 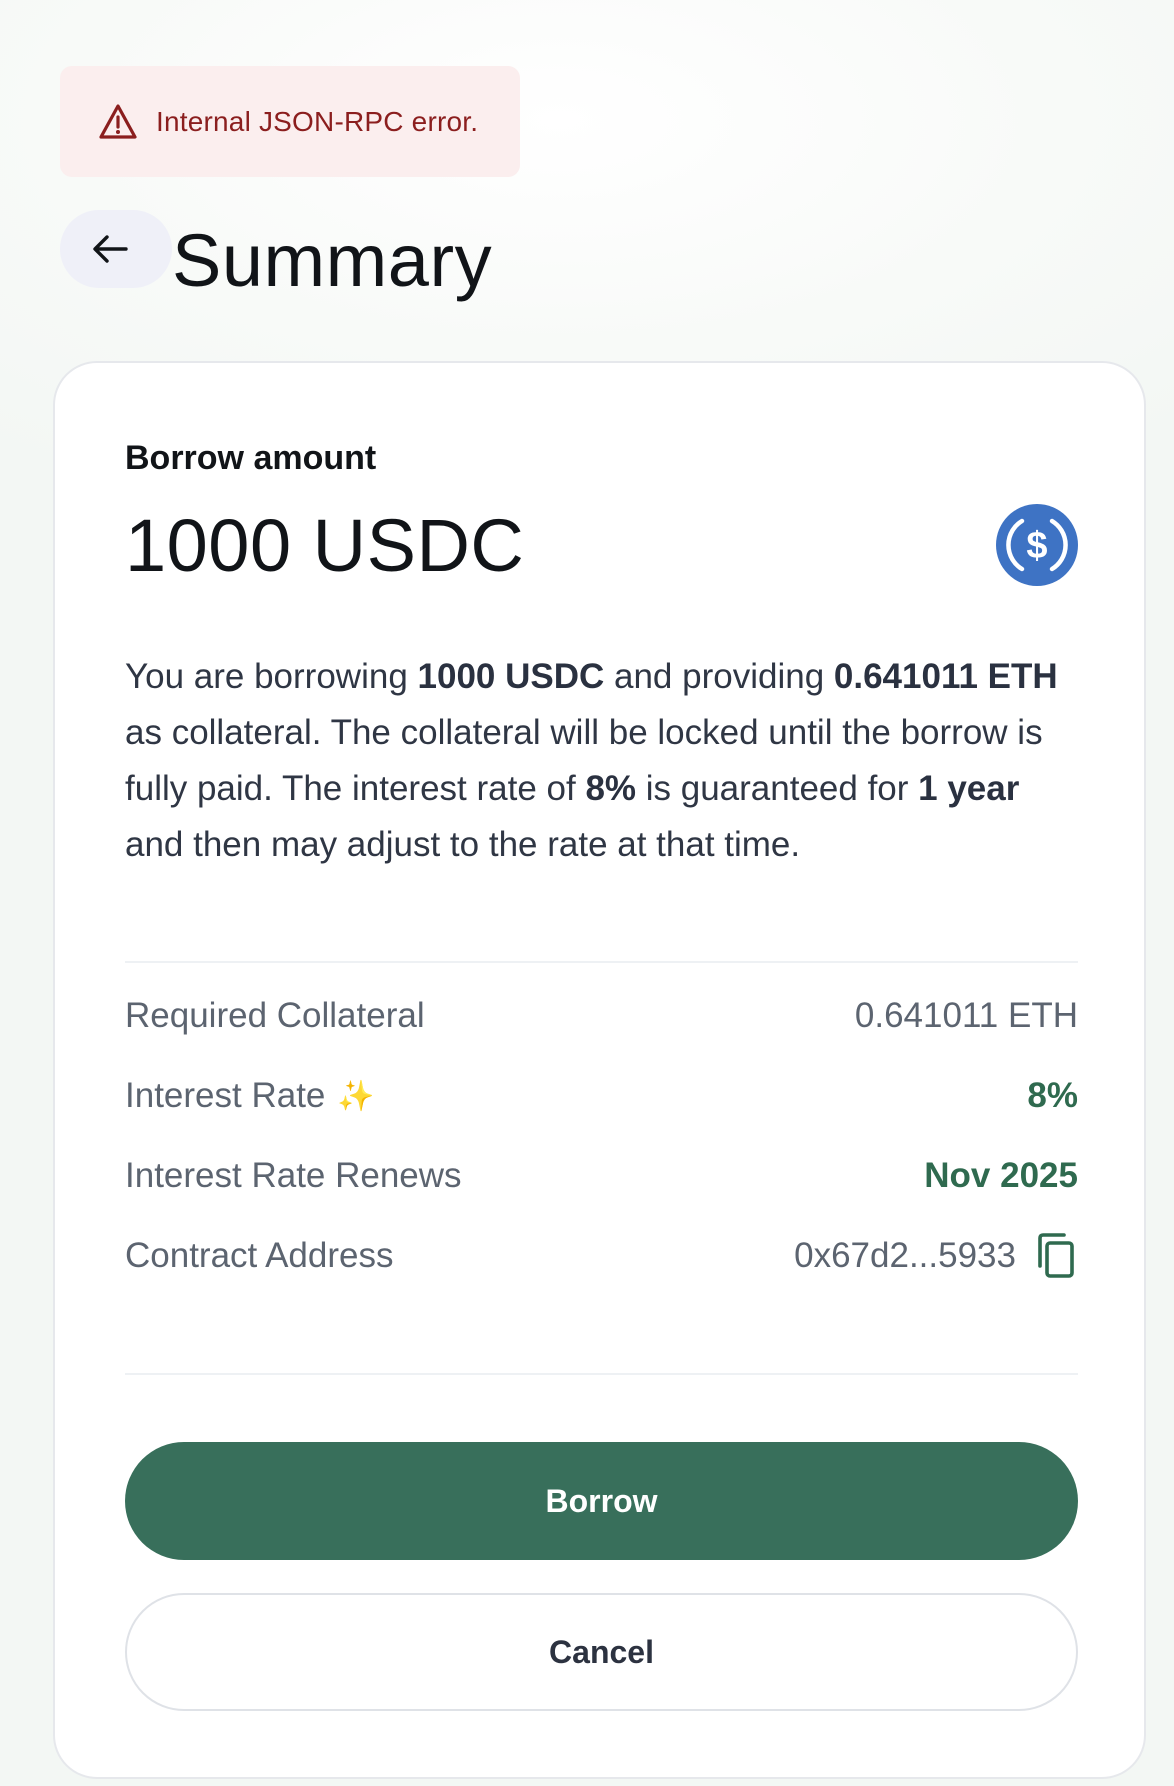 What do you see at coordinates (317, 121) in the screenshot?
I see `error-message: Internal JSON-RPC error.` at bounding box center [317, 121].